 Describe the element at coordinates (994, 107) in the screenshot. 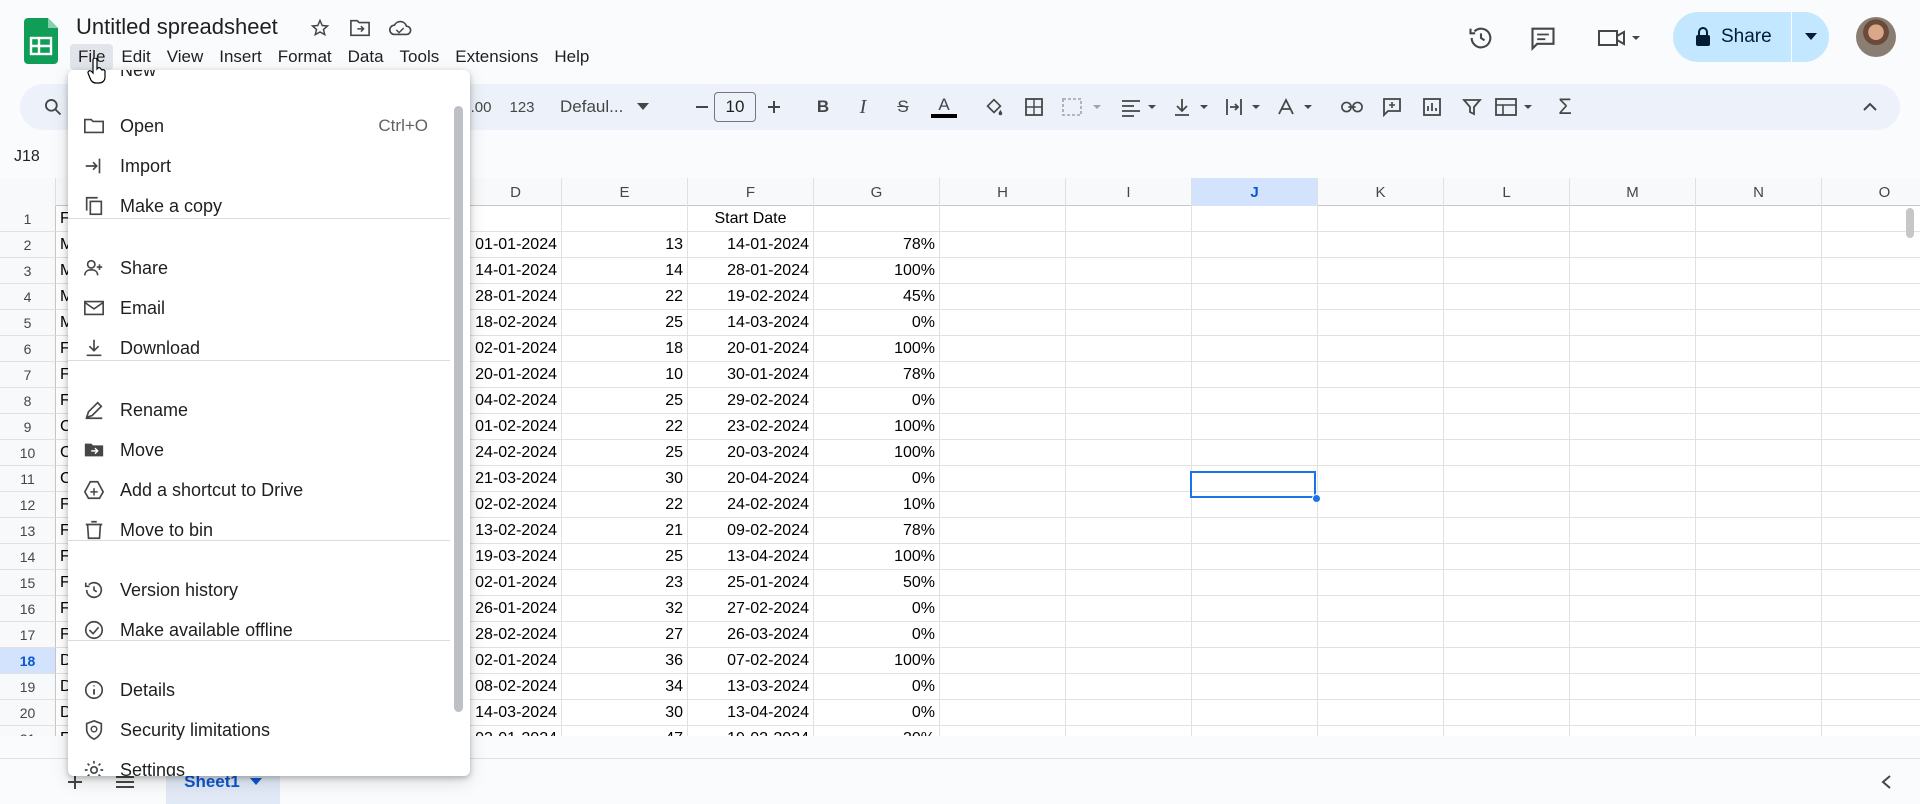

I see `fill-color-icon` at that location.